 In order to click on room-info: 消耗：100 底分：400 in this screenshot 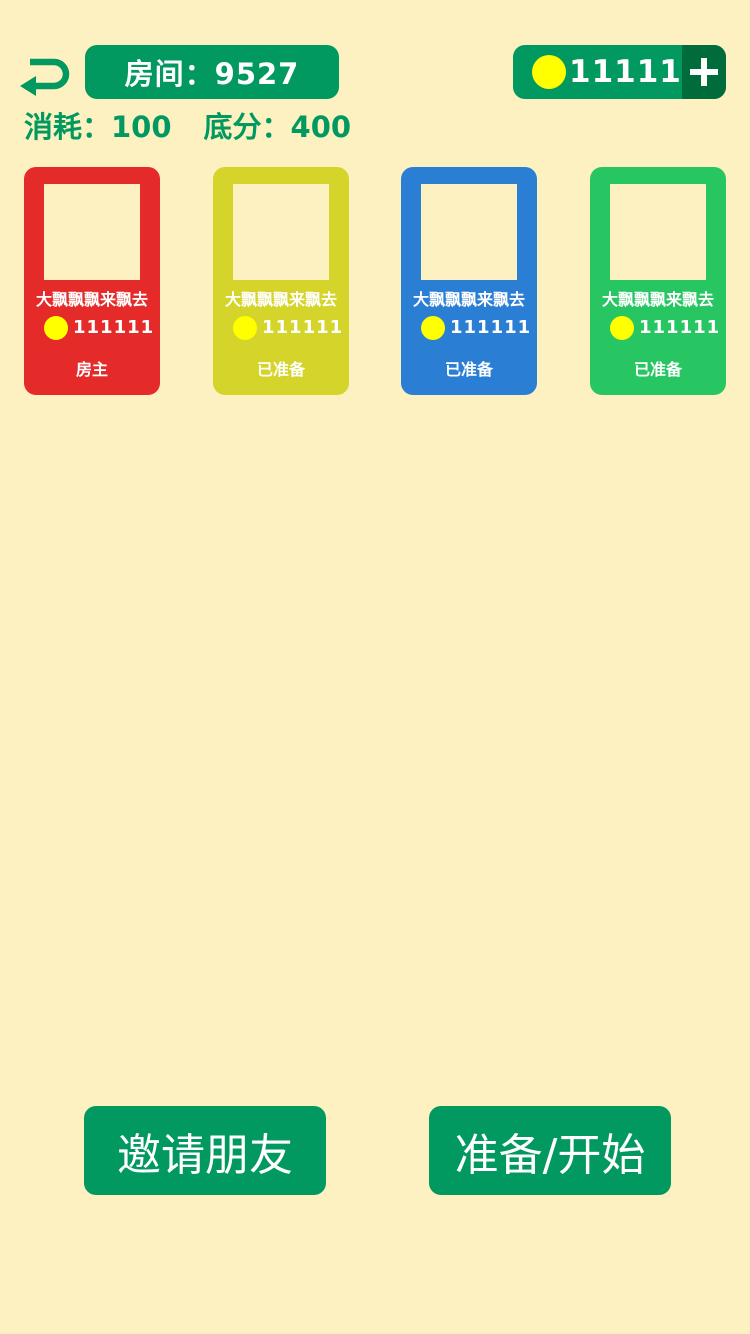, I will do `click(187, 127)`.